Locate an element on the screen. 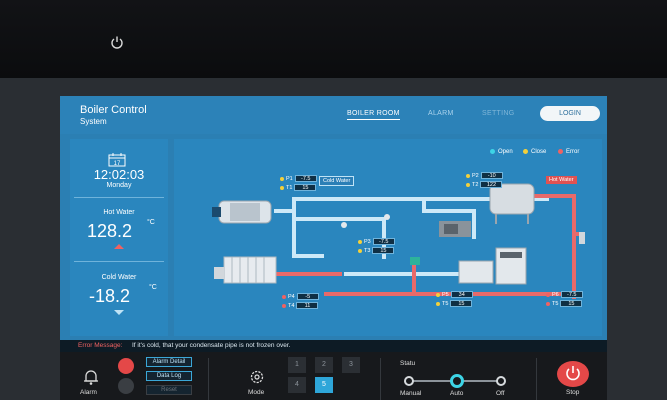 Image resolution: width=667 pixels, height=400 pixels. storage-tank is located at coordinates (512, 203).